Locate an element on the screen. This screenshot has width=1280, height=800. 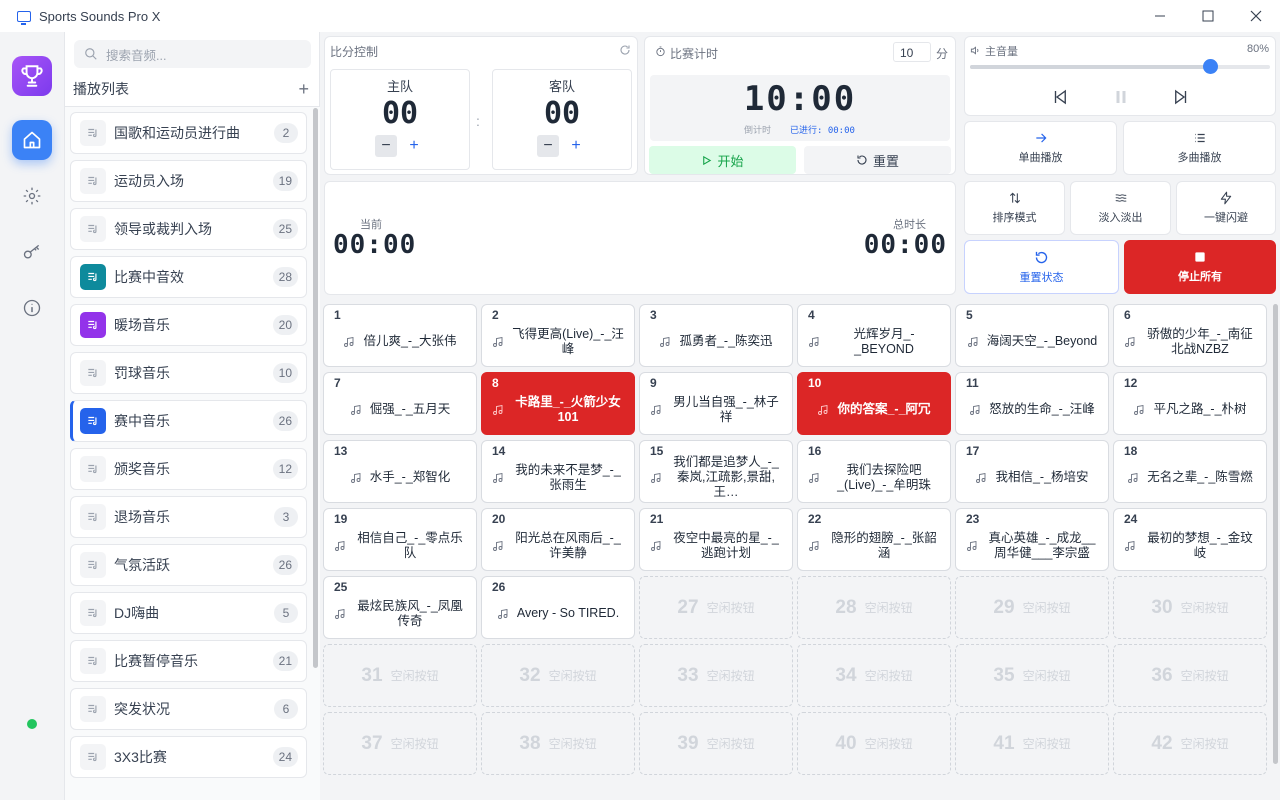
next-icon is located at coordinates (1181, 97).